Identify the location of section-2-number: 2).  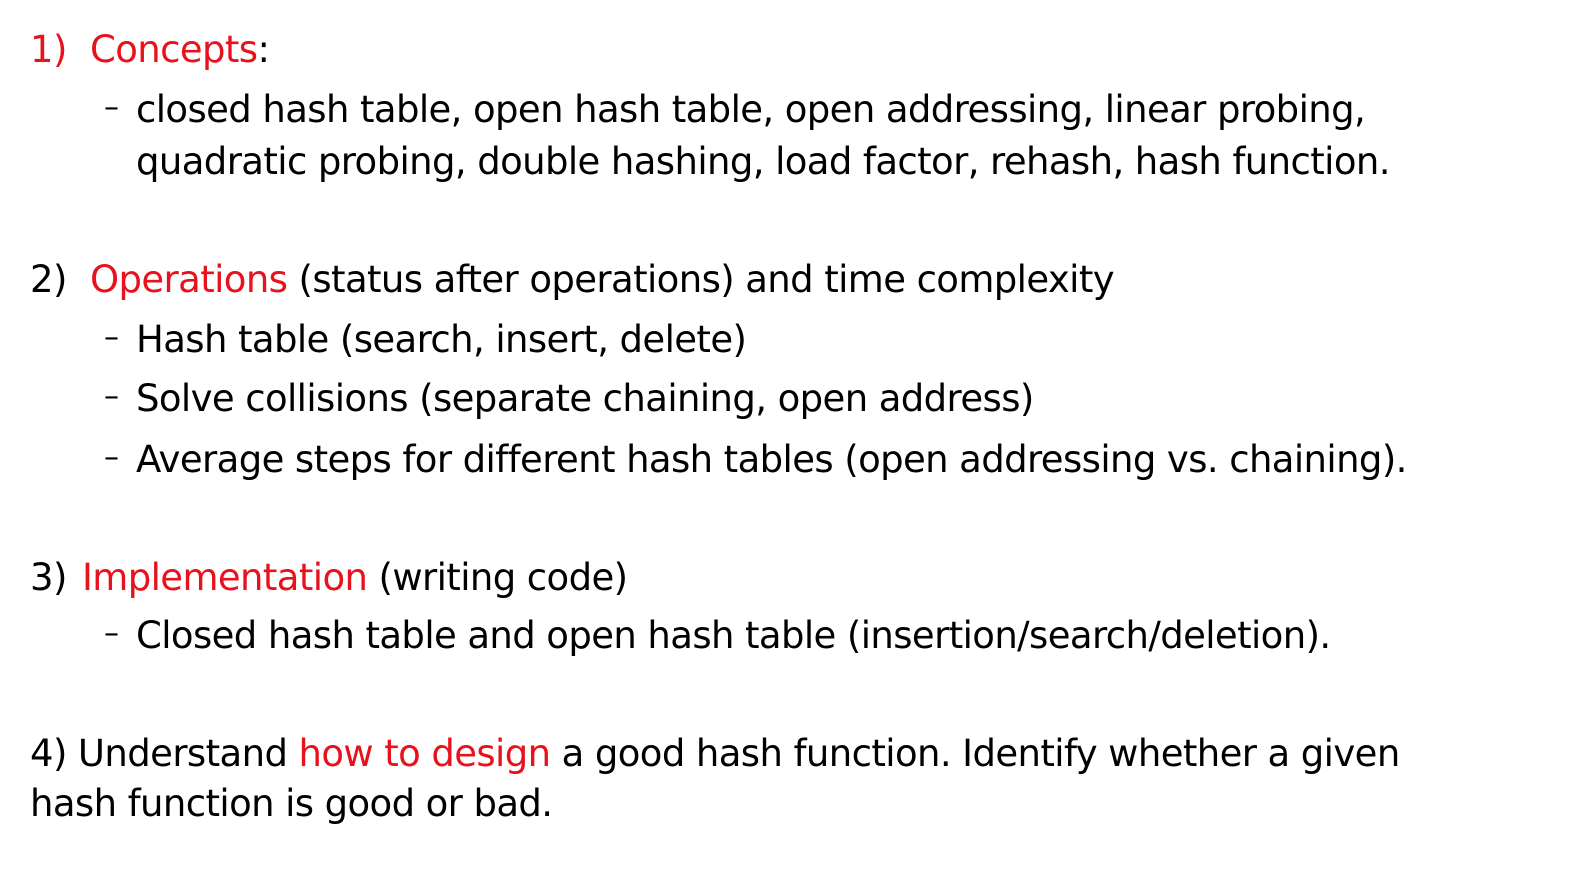
(48, 279).